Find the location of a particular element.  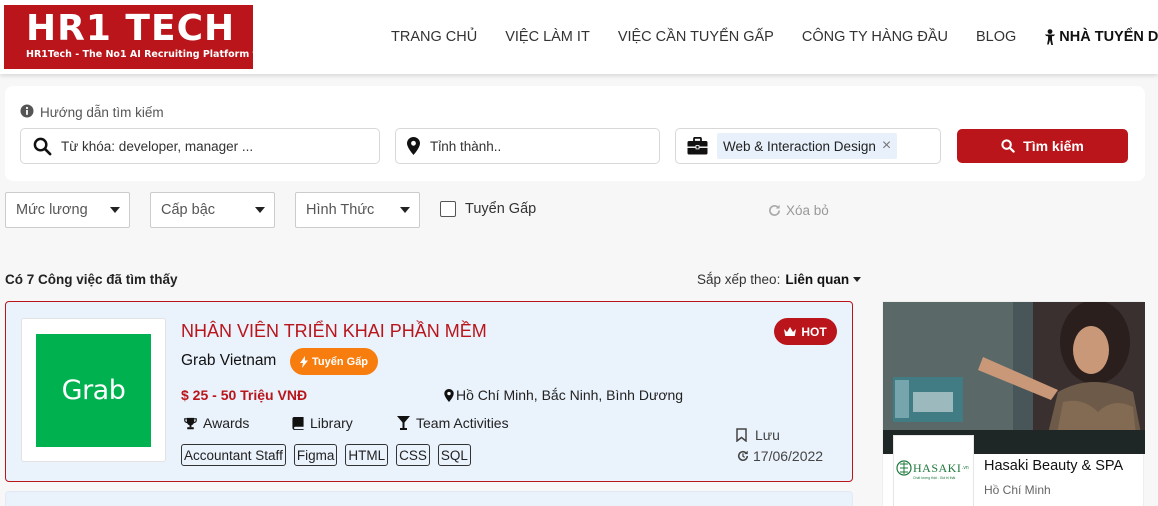

search-button-label: Tìm kiếm is located at coordinates (1053, 146).